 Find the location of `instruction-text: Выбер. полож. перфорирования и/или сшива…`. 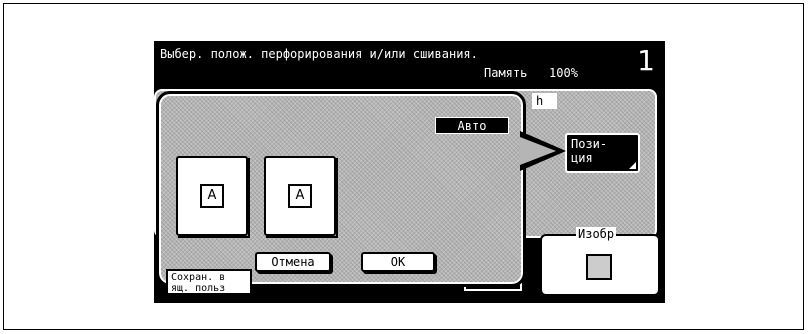

instruction-text: Выбер. полож. перфорирования и/или сшива… is located at coordinates (319, 54).